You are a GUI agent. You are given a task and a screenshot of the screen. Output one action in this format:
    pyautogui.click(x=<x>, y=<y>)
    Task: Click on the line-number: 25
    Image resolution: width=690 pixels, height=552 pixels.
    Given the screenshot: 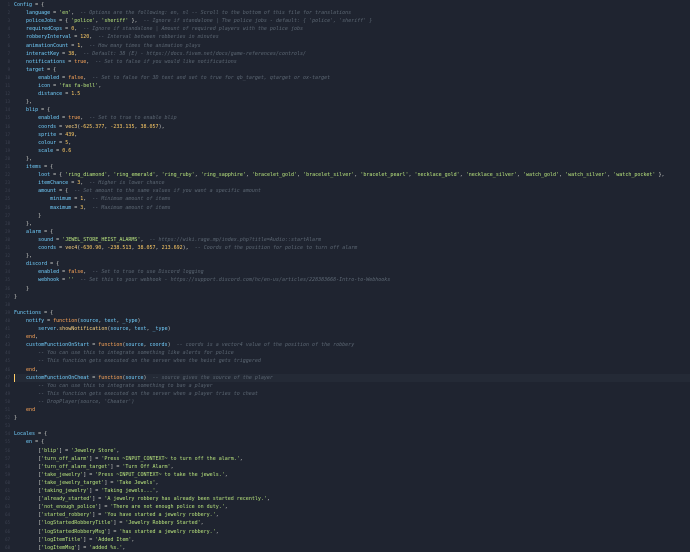 What is the action you would take?
    pyautogui.click(x=7, y=199)
    